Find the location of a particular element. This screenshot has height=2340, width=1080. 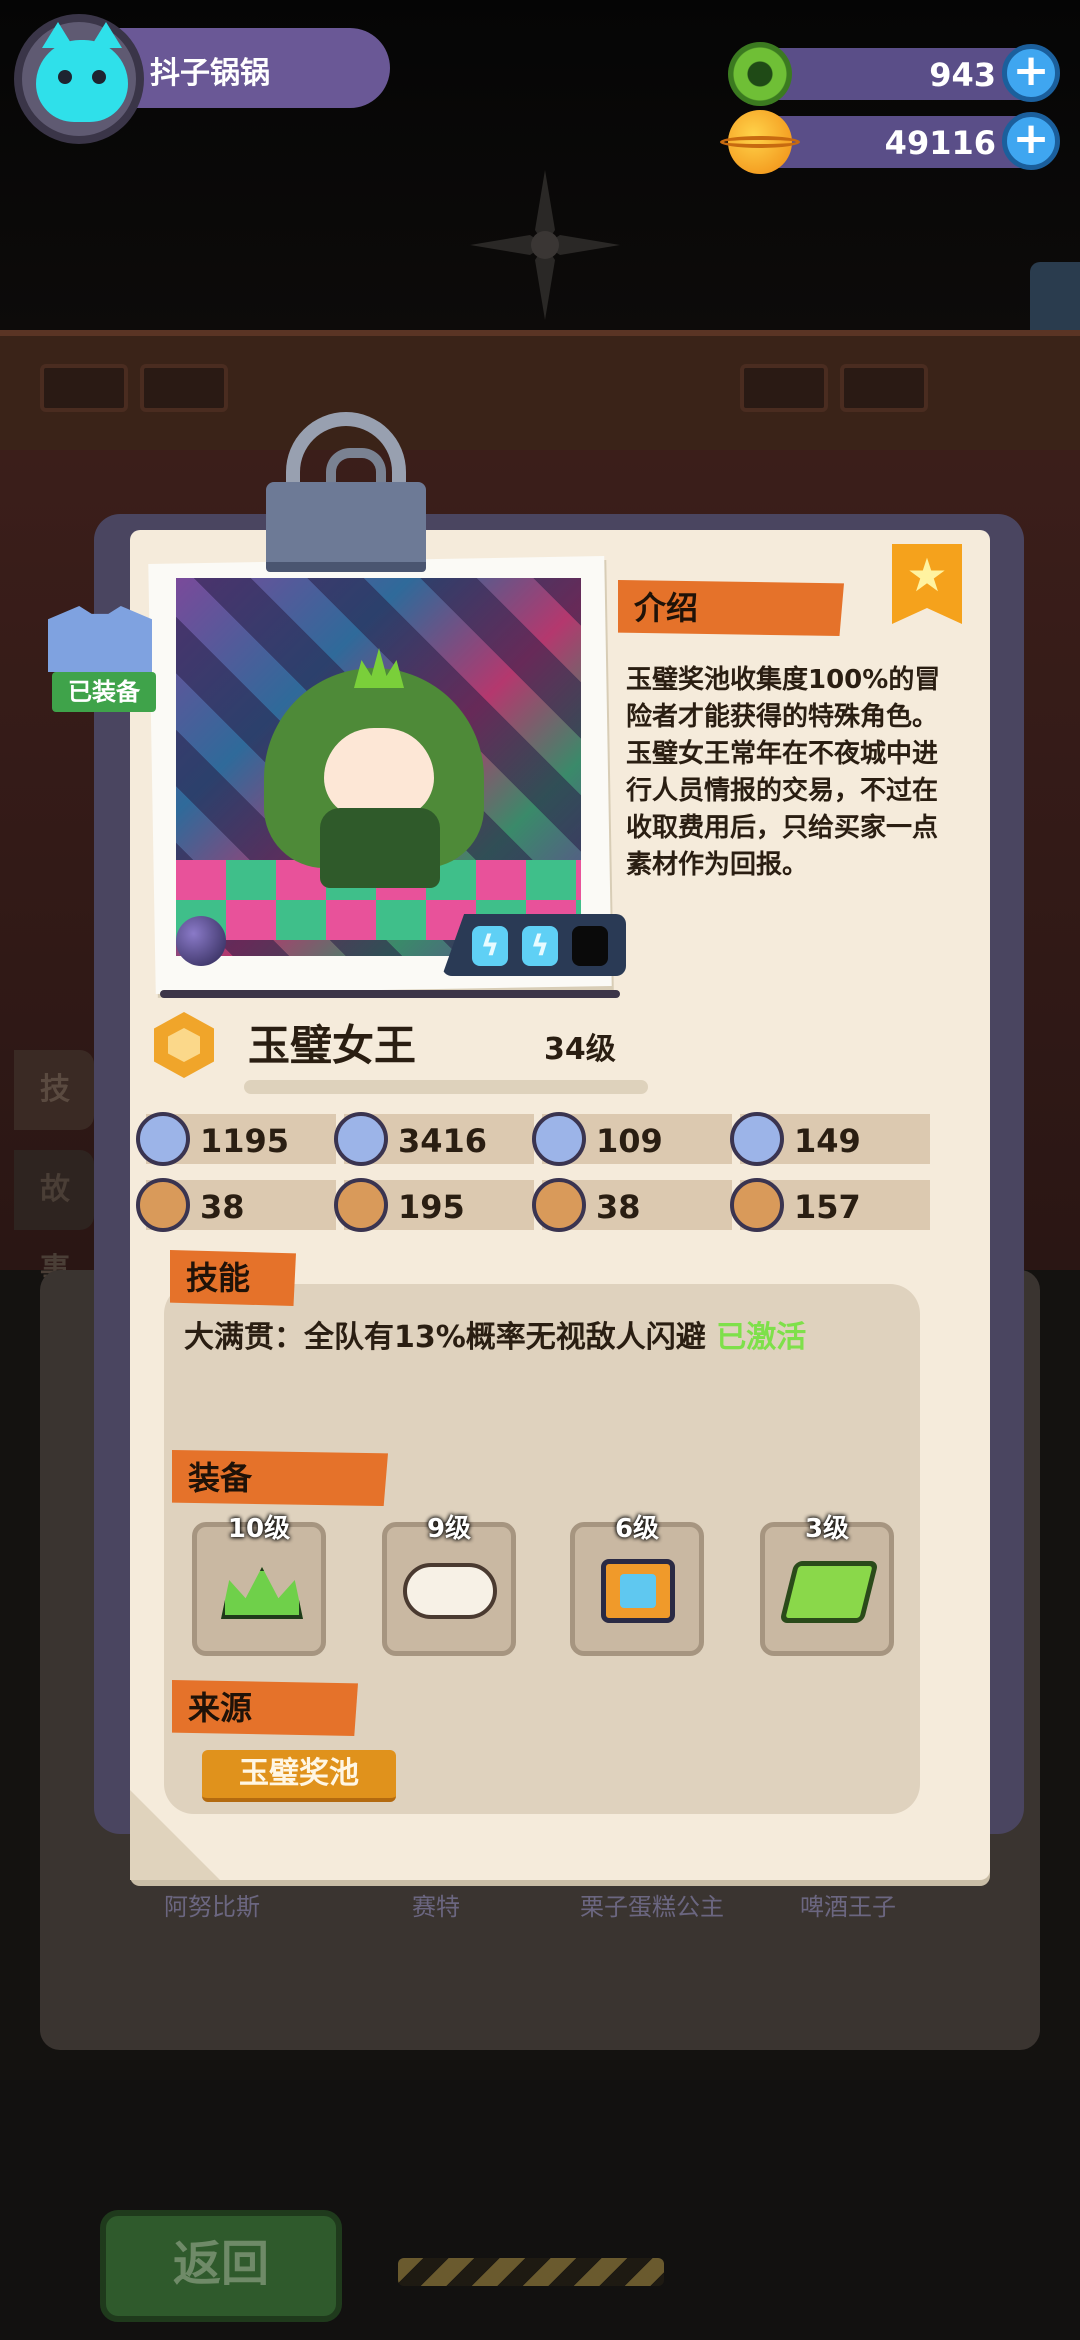

equipped-tag: 已装备 is located at coordinates (102, 659).